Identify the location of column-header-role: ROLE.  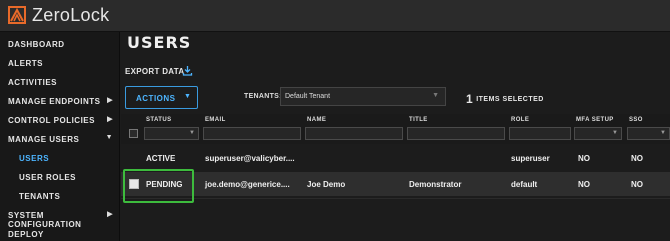
(520, 120).